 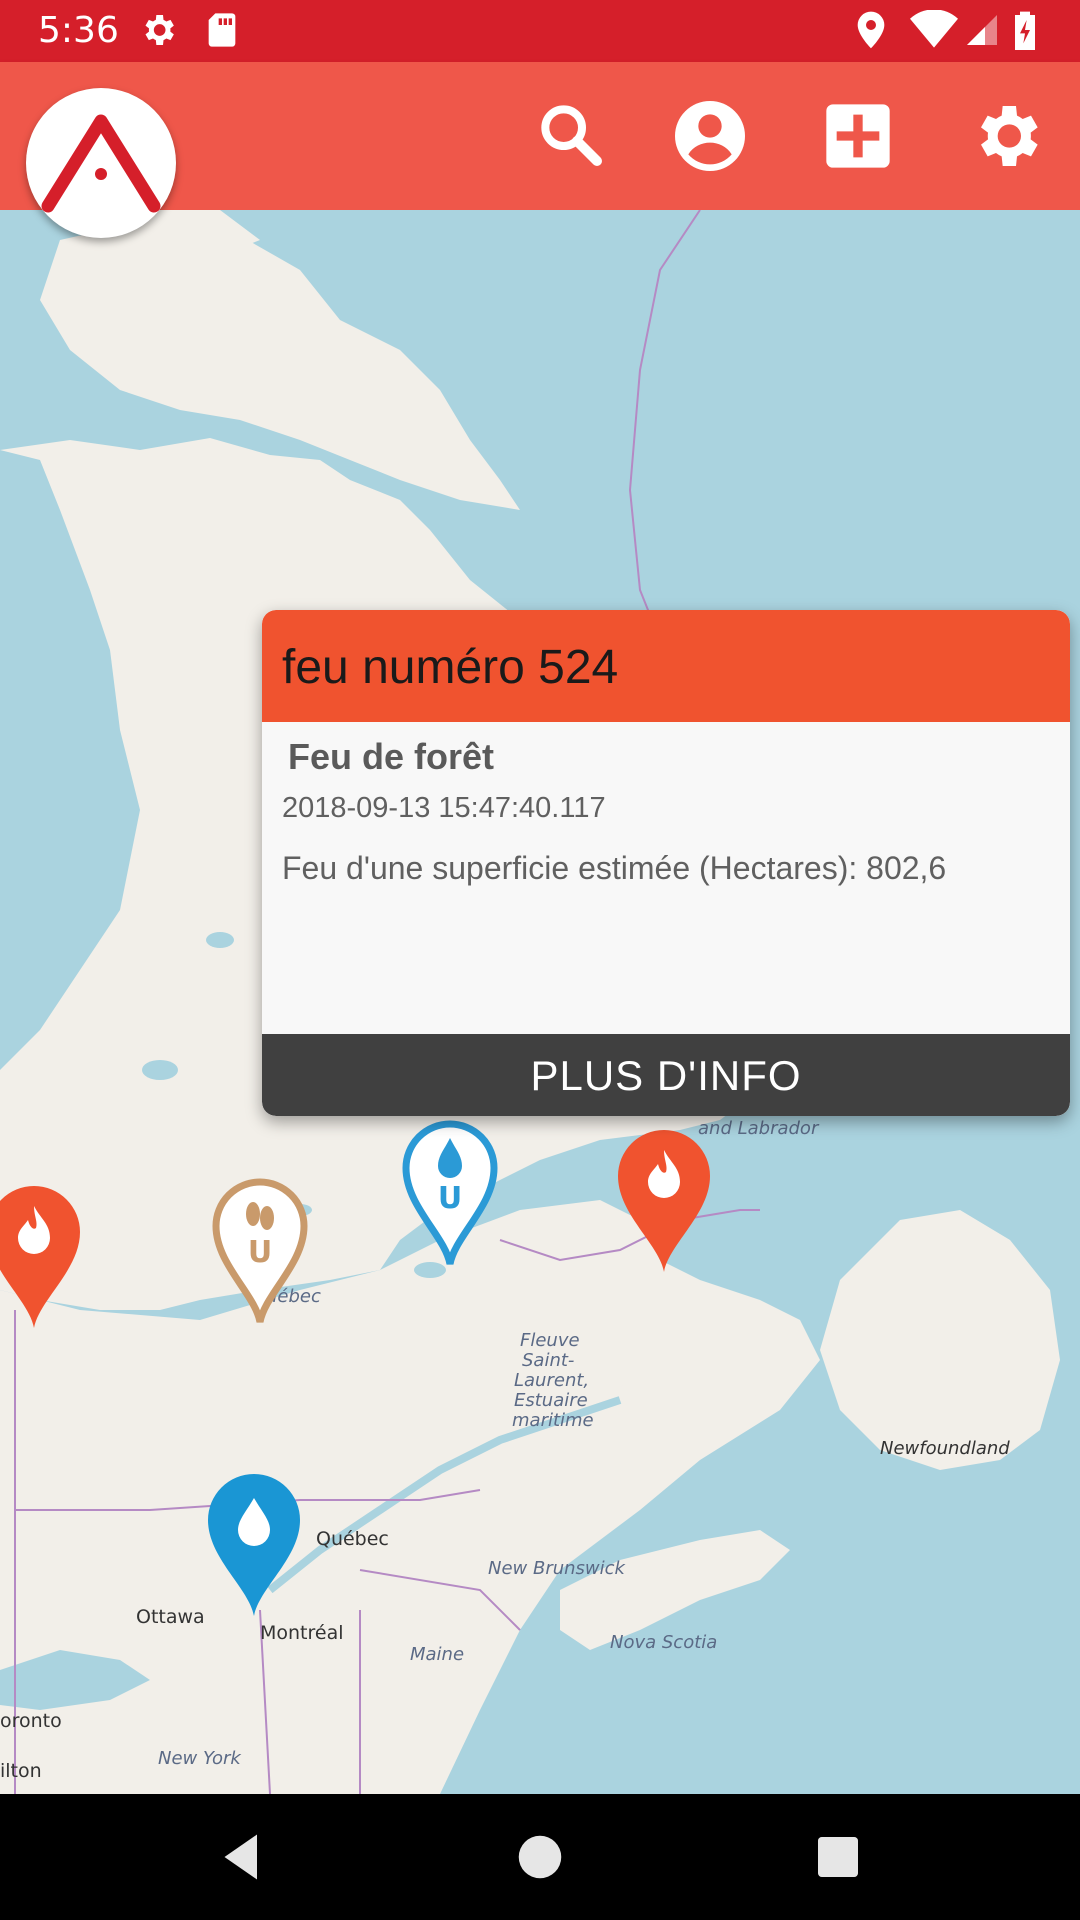 I want to click on search-icon, so click(x=572, y=136).